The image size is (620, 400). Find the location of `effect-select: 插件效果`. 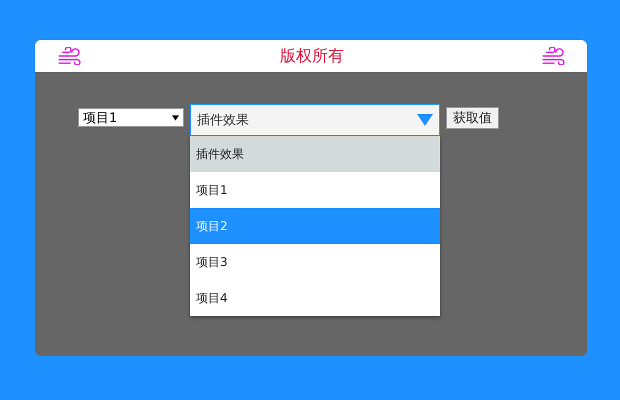

effect-select: 插件效果 is located at coordinates (315, 120).